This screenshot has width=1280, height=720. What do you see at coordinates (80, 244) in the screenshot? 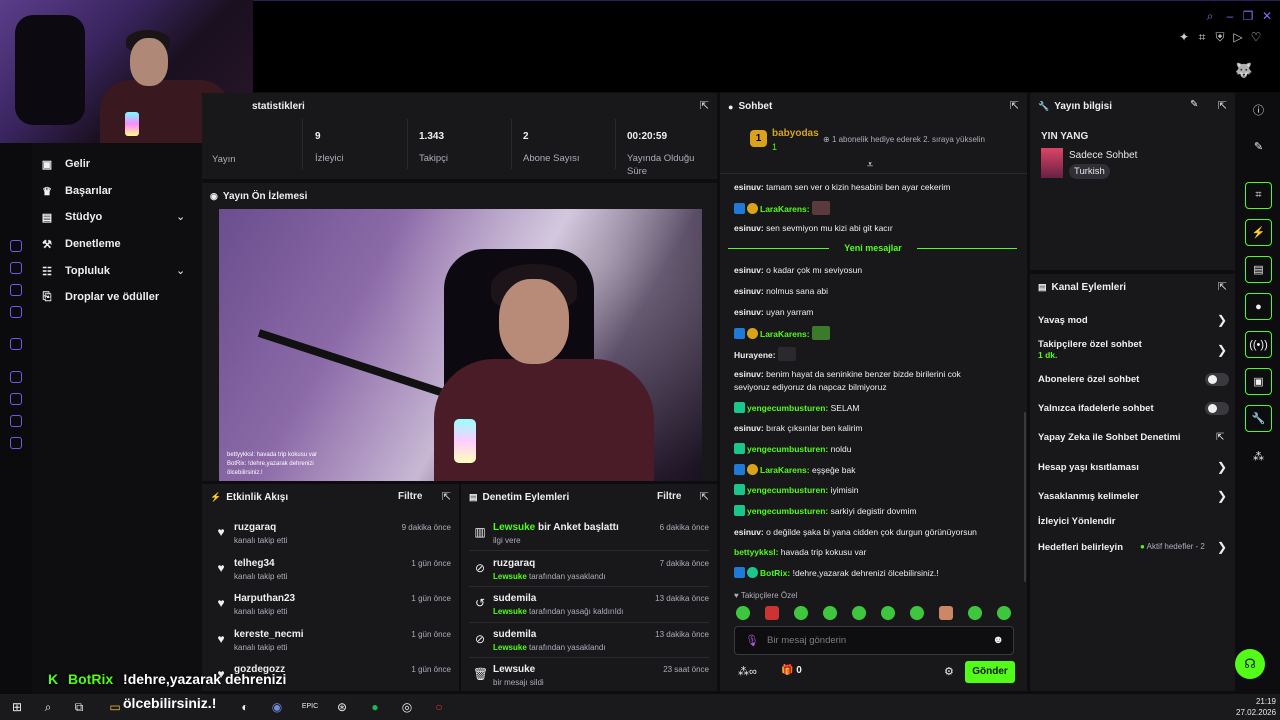
I see `sidebar-item-denetleme: ⚒ Denetleme` at bounding box center [80, 244].